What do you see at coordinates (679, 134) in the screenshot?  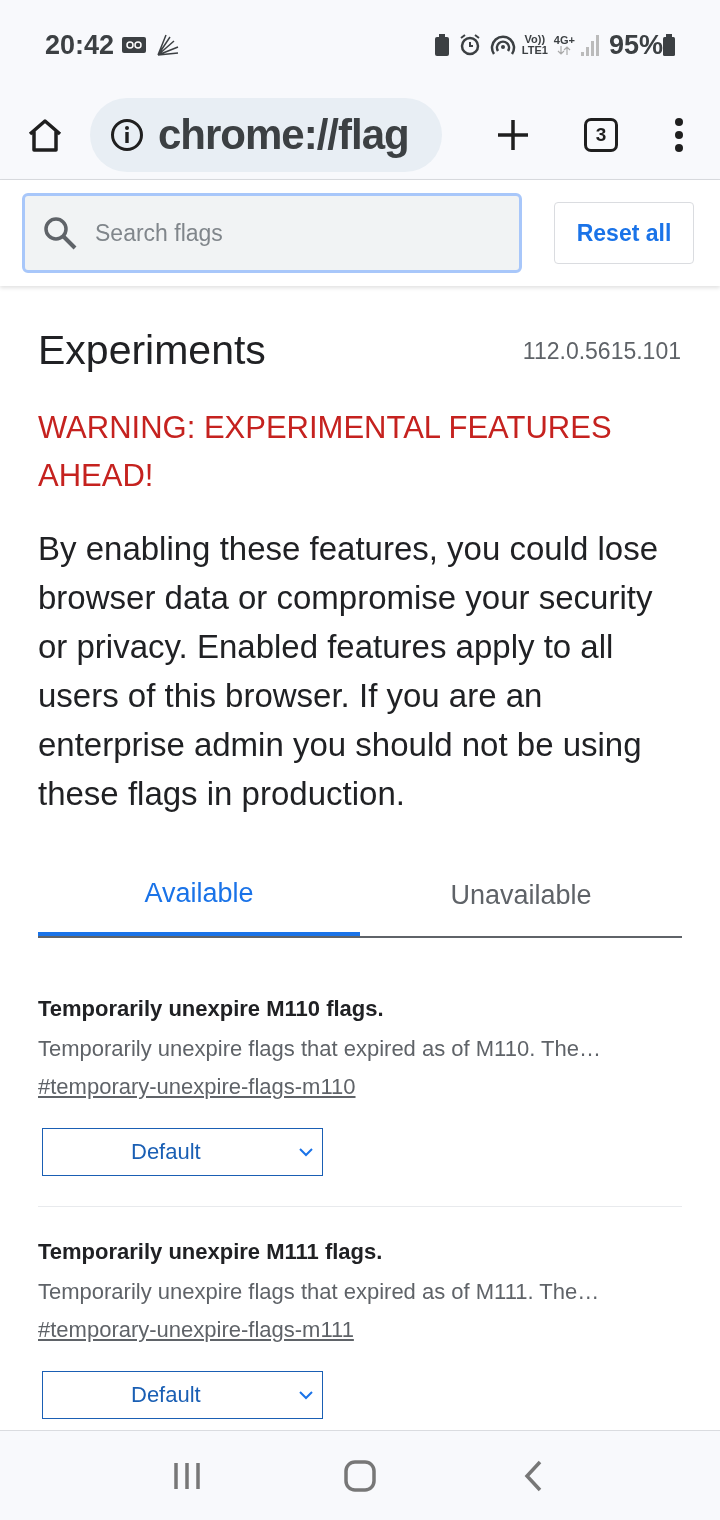 I see `more-vert-icon` at bounding box center [679, 134].